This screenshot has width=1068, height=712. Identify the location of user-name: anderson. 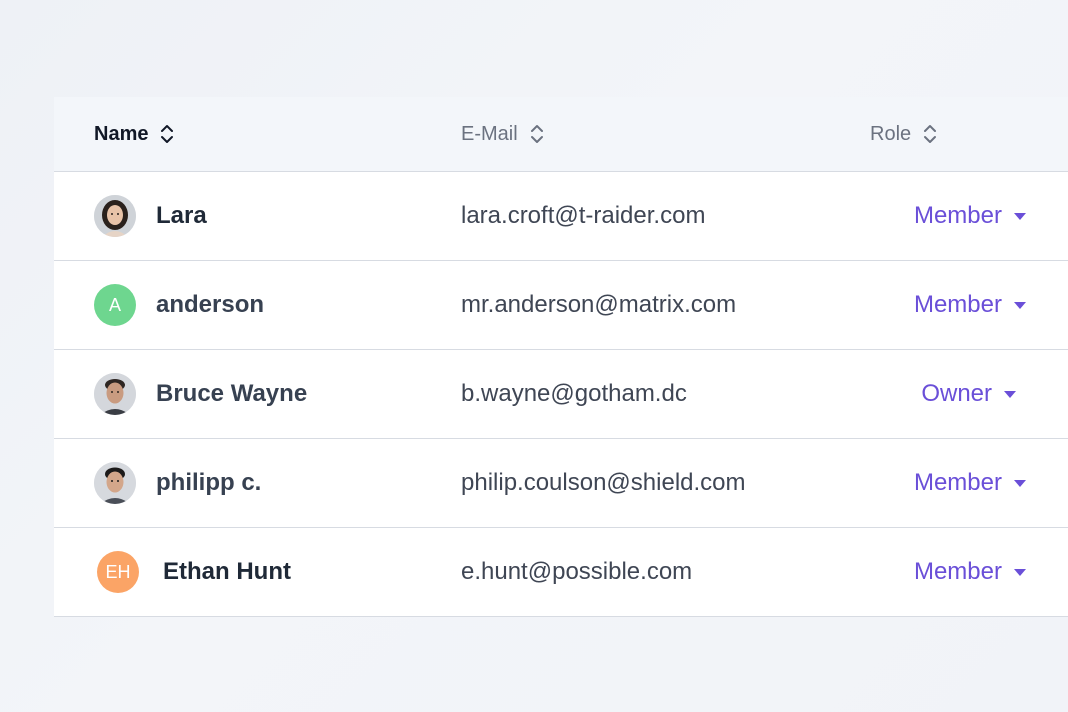
(210, 304).